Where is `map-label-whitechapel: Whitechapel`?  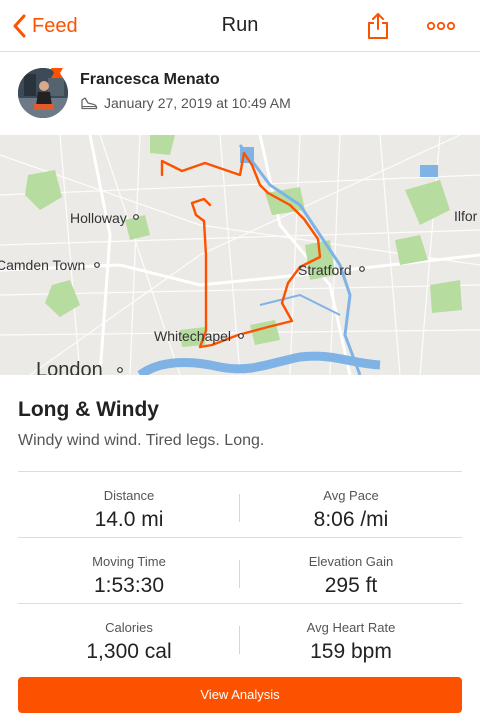
map-label-whitechapel: Whitechapel is located at coordinates (193, 336).